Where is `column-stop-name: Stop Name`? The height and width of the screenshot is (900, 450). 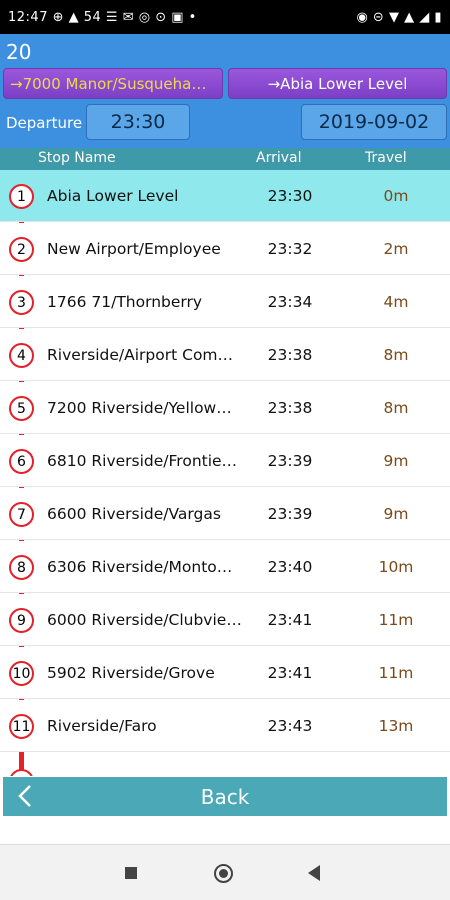 column-stop-name: Stop Name is located at coordinates (77, 158).